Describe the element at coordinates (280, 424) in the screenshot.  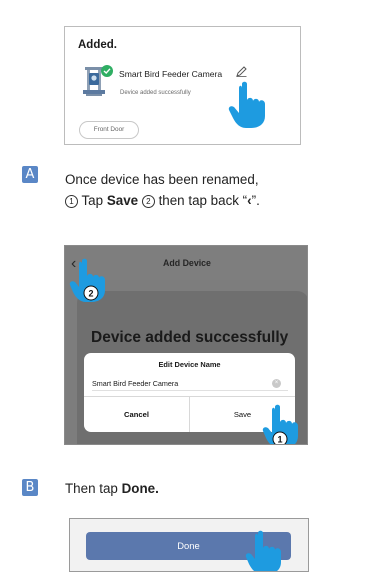
I see `tap-hand-save-icon: 1` at that location.